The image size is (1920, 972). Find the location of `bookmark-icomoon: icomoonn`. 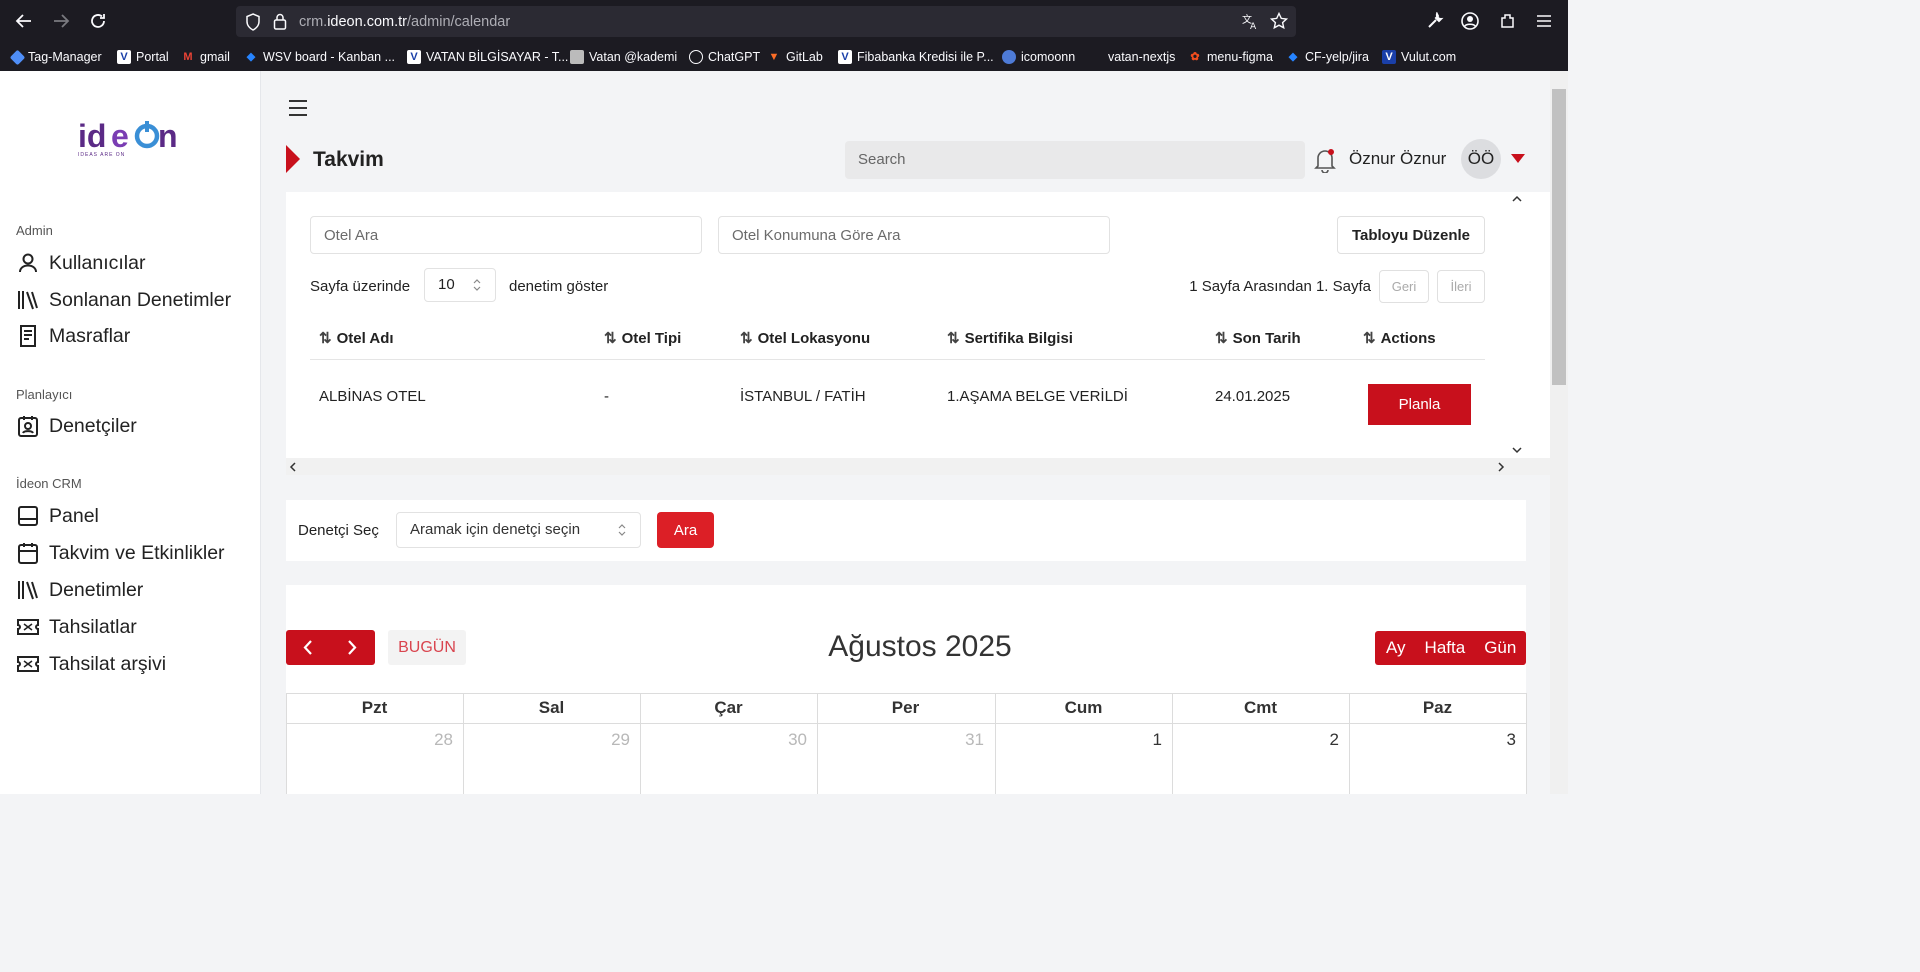

bookmark-icomoon: icomoonn is located at coordinates (1038, 57).